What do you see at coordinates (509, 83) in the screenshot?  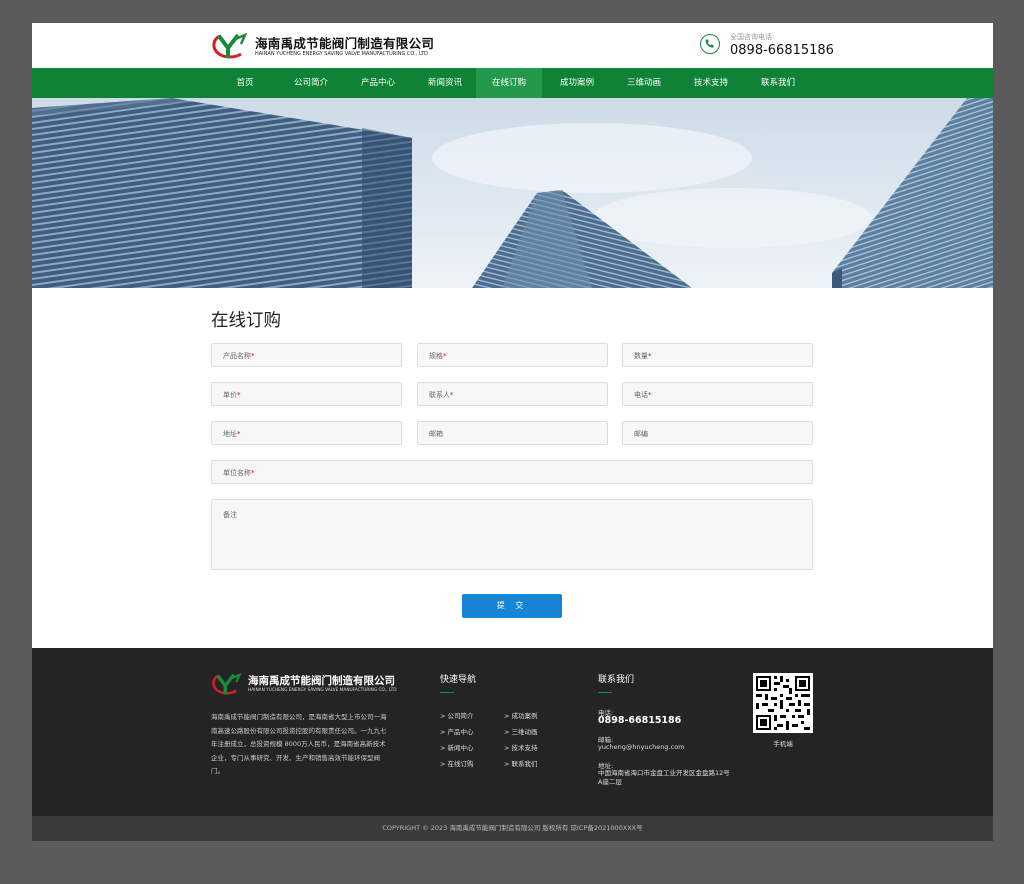 I see `nav-item-order: 在线订购` at bounding box center [509, 83].